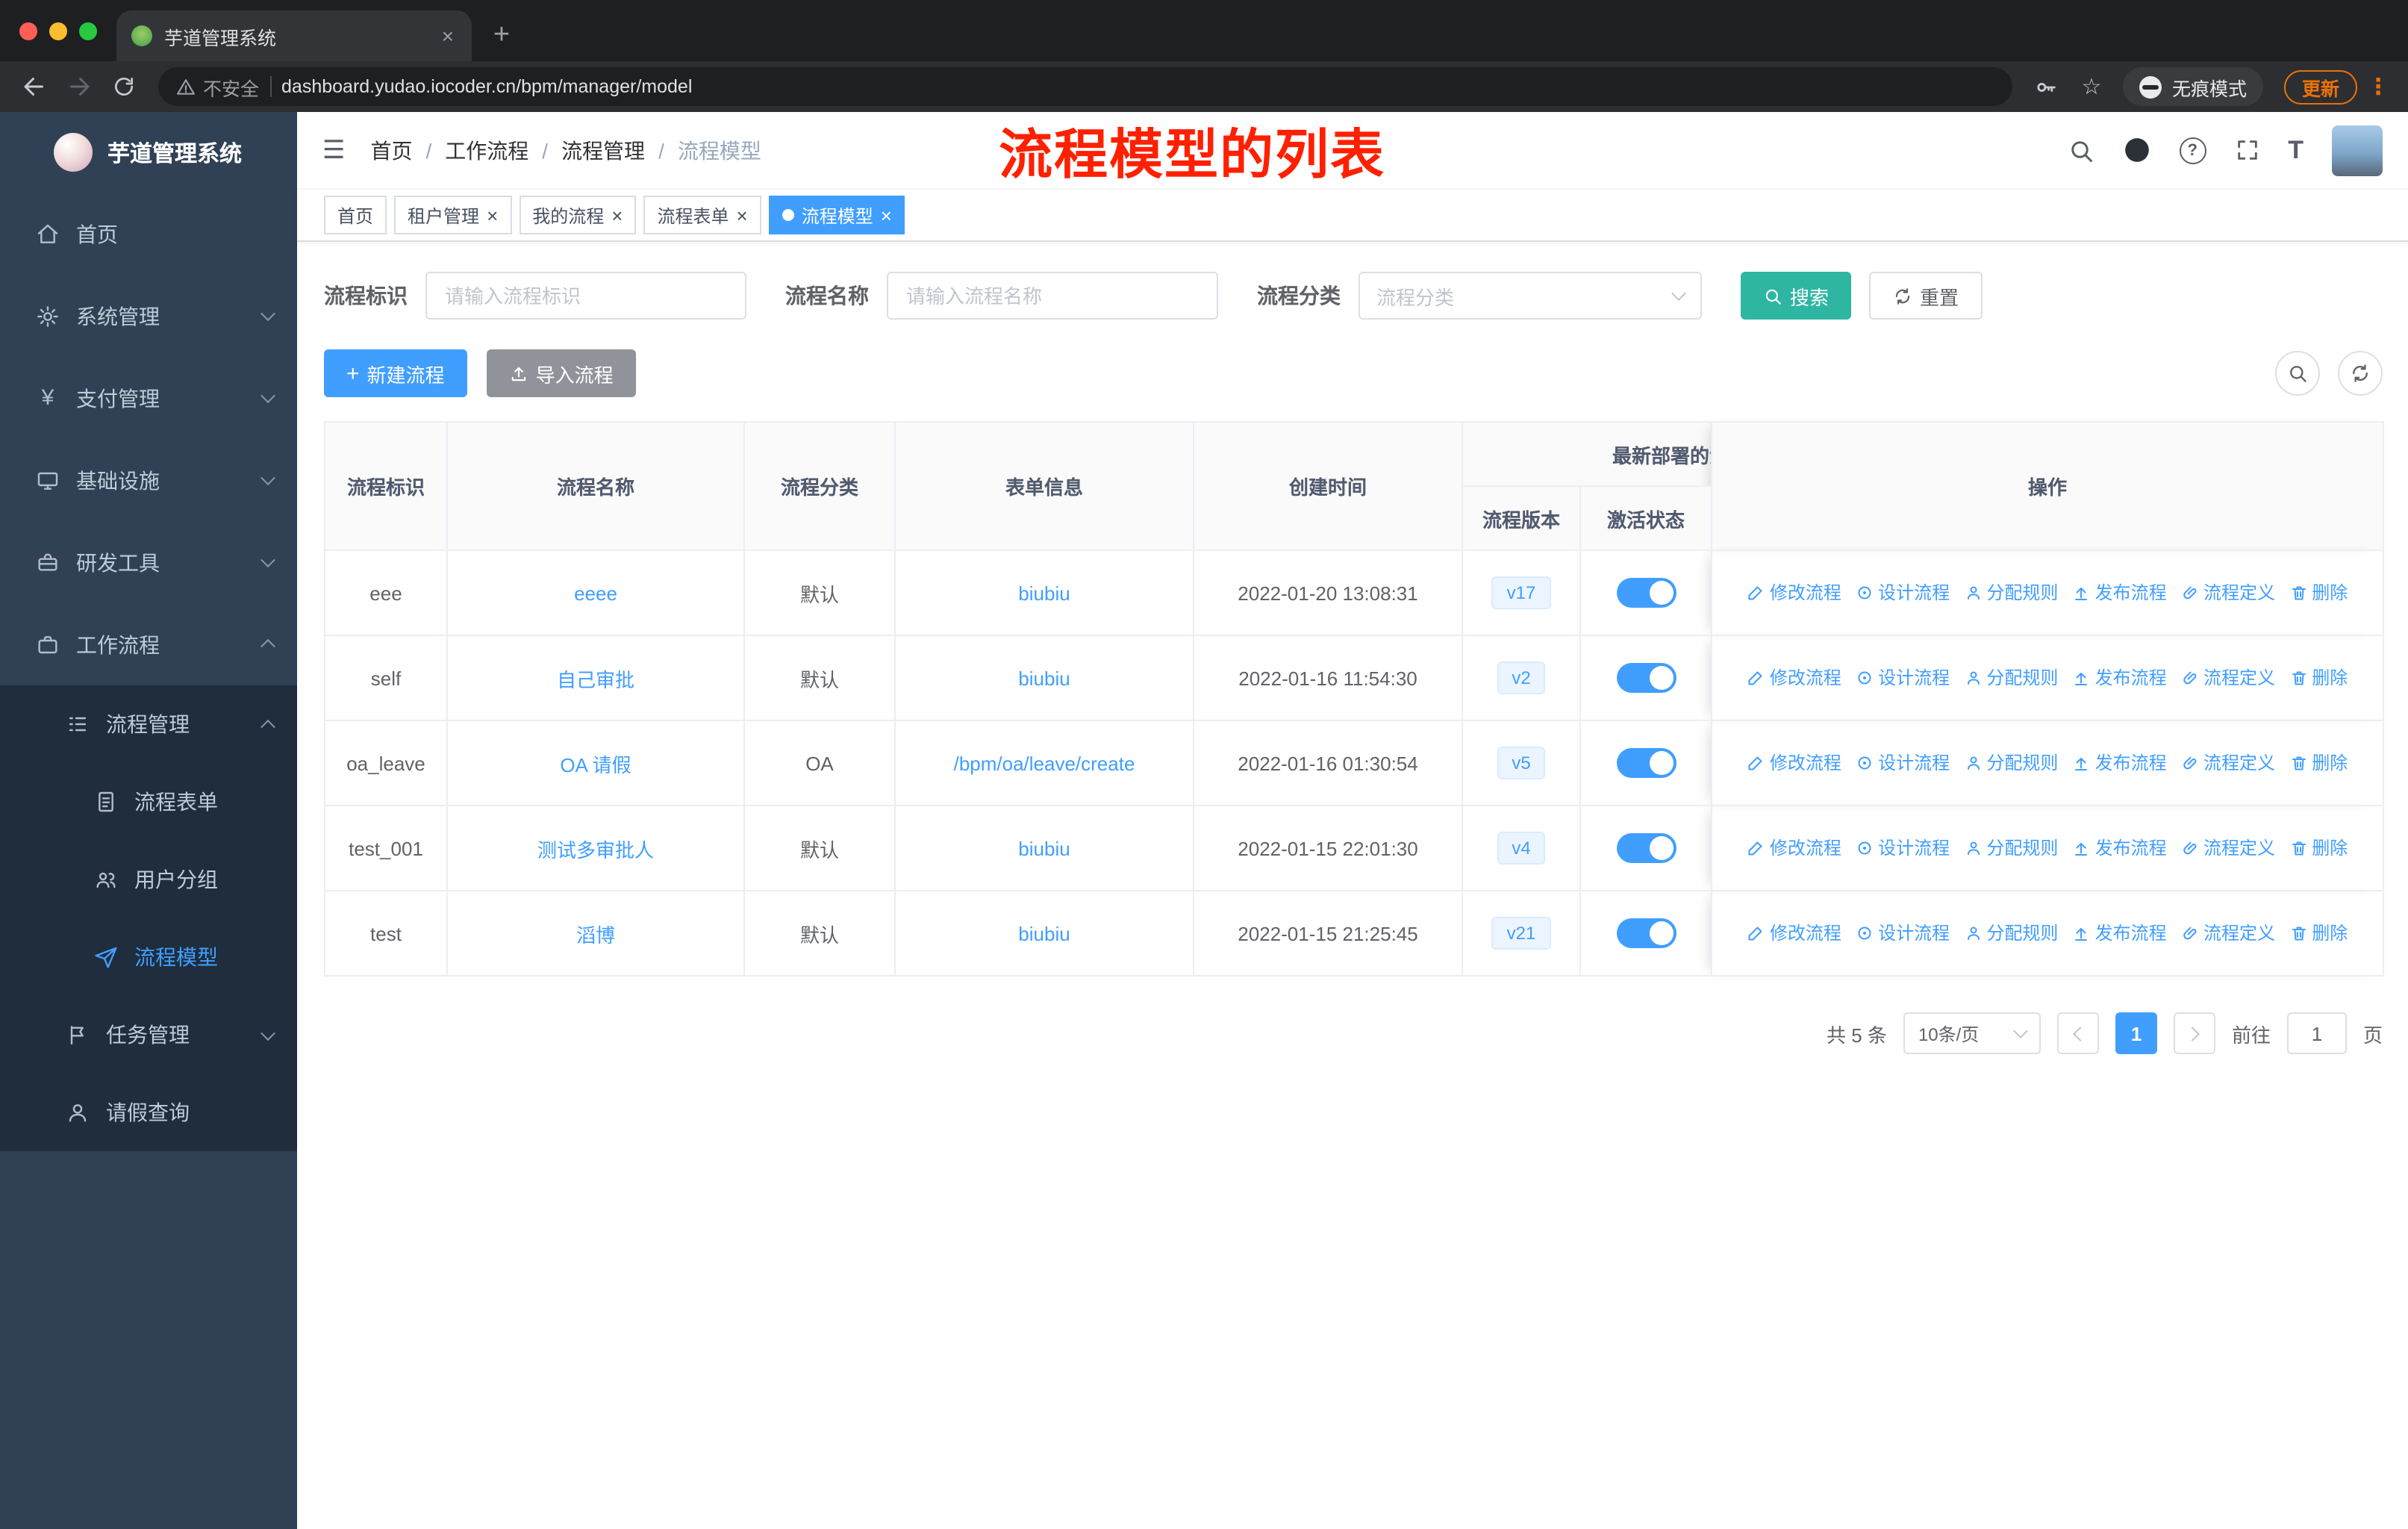 The height and width of the screenshot is (1529, 2408). What do you see at coordinates (595, 764) in the screenshot?
I see `process-name-link: OA 请假` at bounding box center [595, 764].